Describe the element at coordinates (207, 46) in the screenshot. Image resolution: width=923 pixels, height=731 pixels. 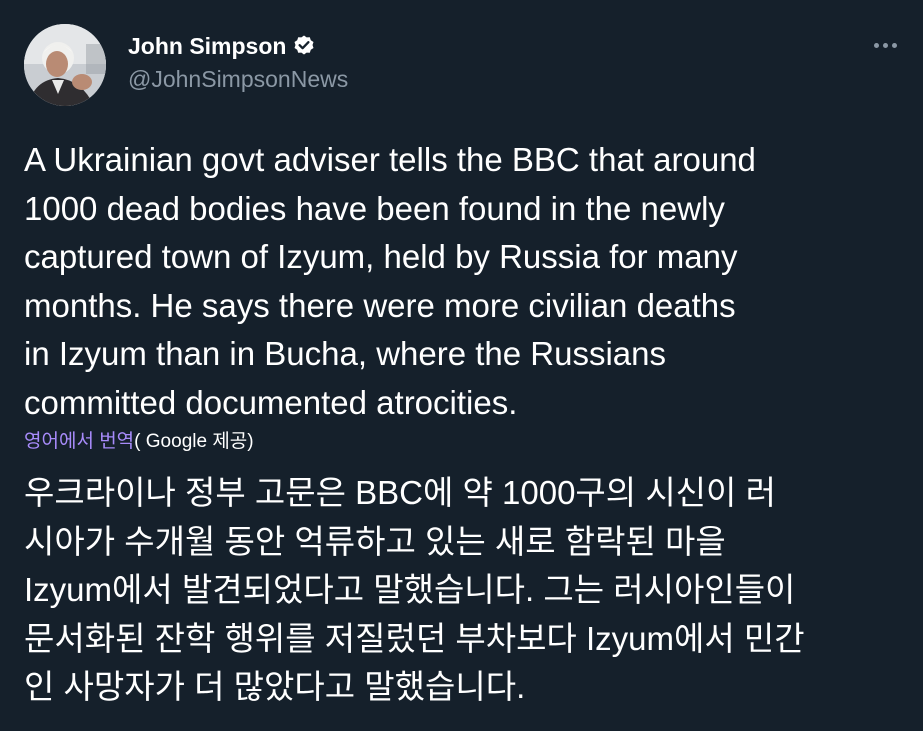
I see `author-display-name: John Simpson` at that location.